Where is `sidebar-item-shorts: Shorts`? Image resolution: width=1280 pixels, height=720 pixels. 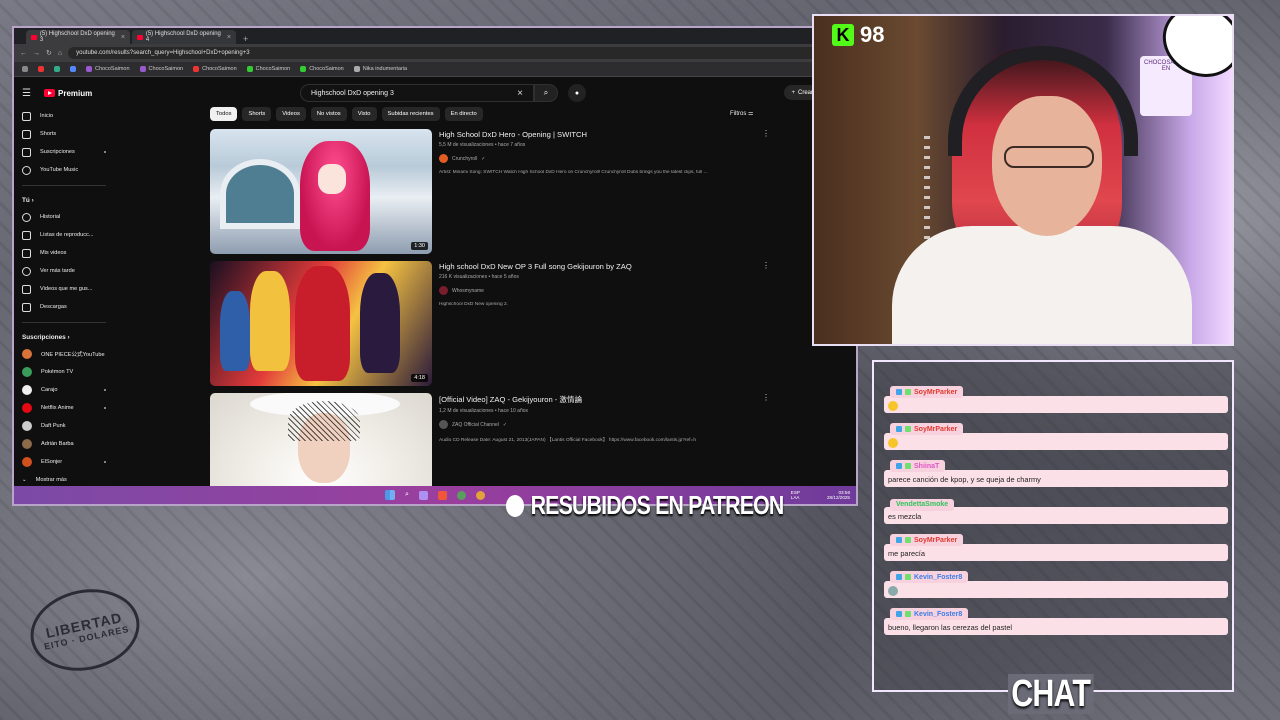 sidebar-item-shorts: Shorts is located at coordinates (64, 134).